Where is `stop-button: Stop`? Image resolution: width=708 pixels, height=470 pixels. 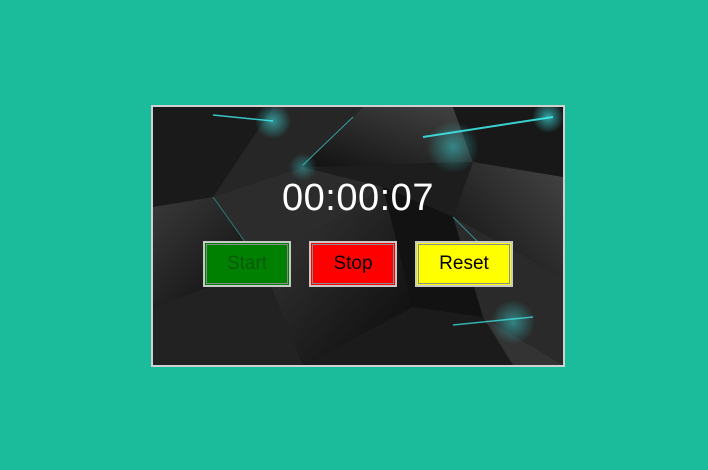
stop-button: Stop is located at coordinates (353, 264).